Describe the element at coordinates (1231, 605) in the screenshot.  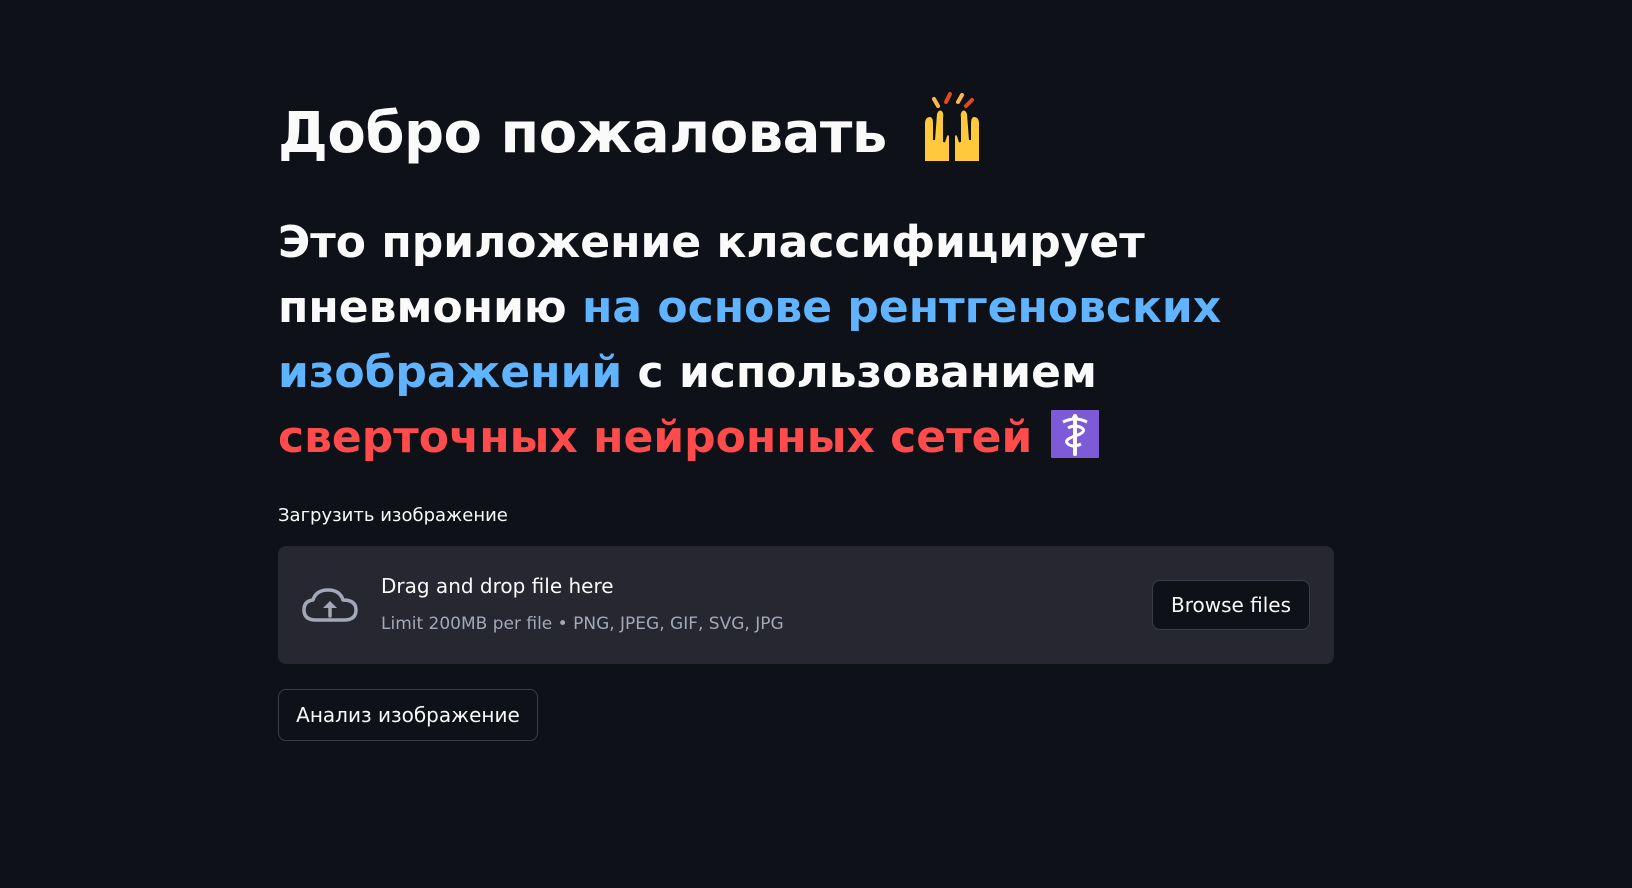
I see `browse-files-button: Browse files` at that location.